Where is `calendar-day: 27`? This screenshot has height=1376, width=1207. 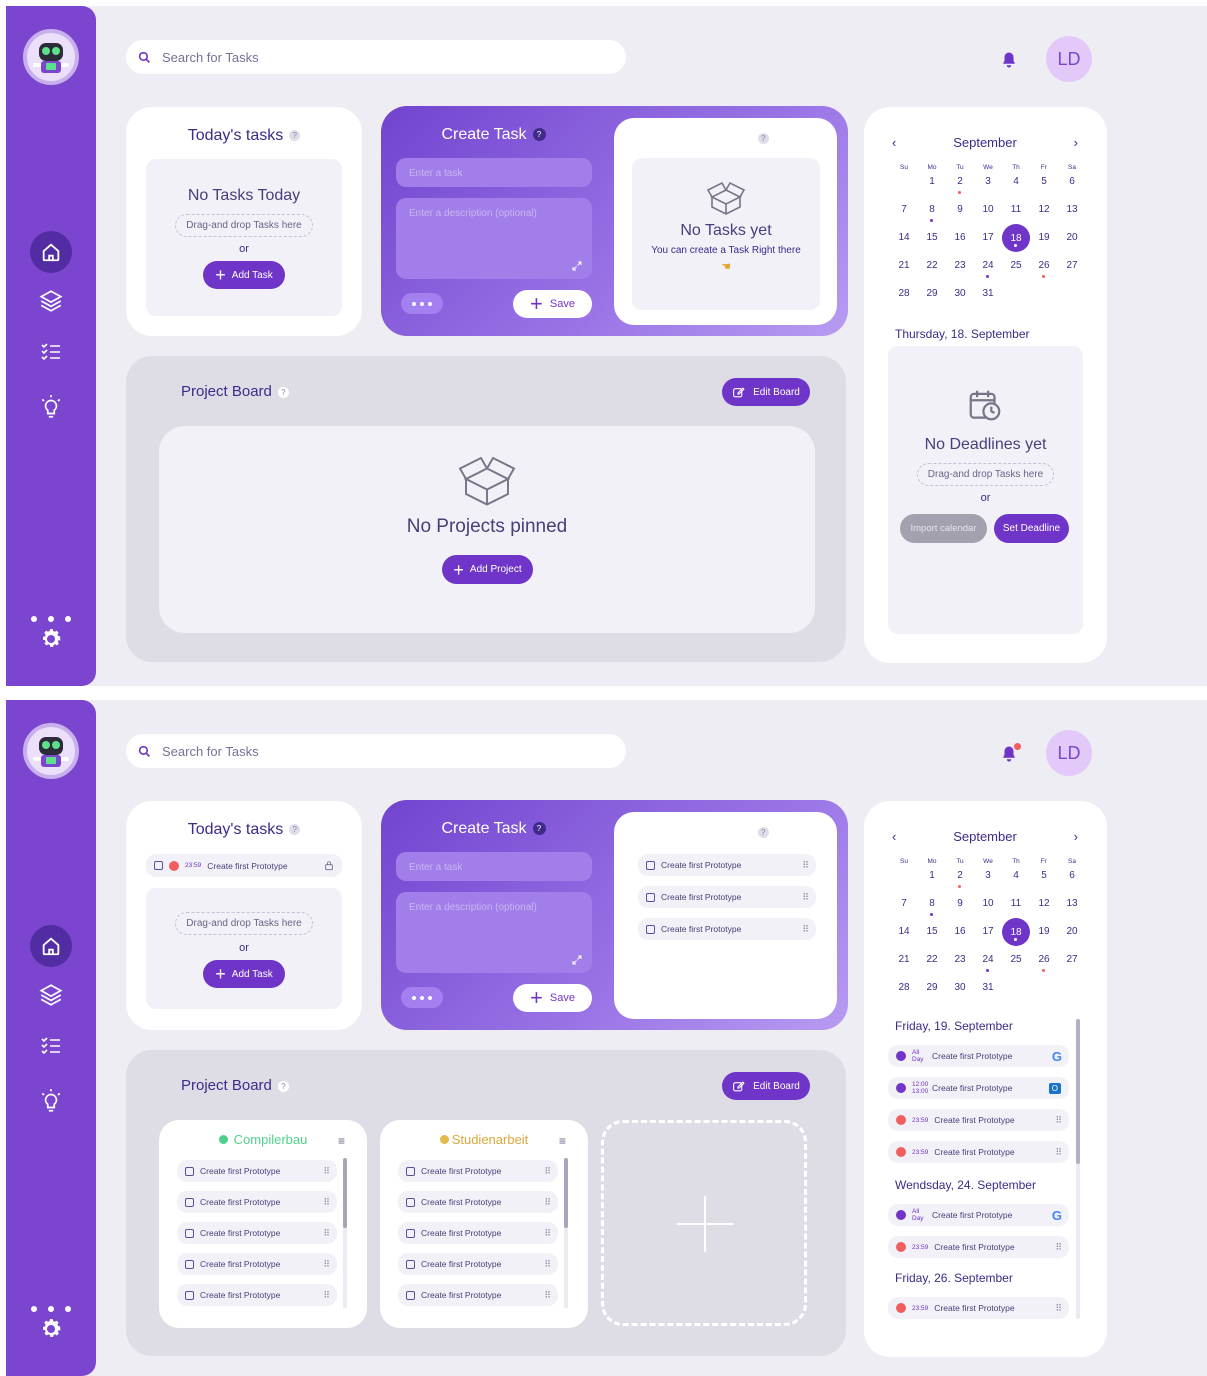
calendar-day: 27 is located at coordinates (1072, 968).